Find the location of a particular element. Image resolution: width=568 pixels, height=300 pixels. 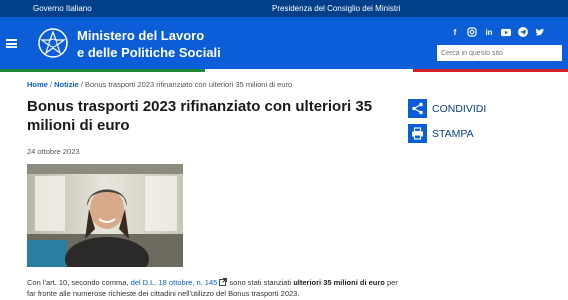

brand-line-1: Ministero del Lavoro is located at coordinates (141, 35).